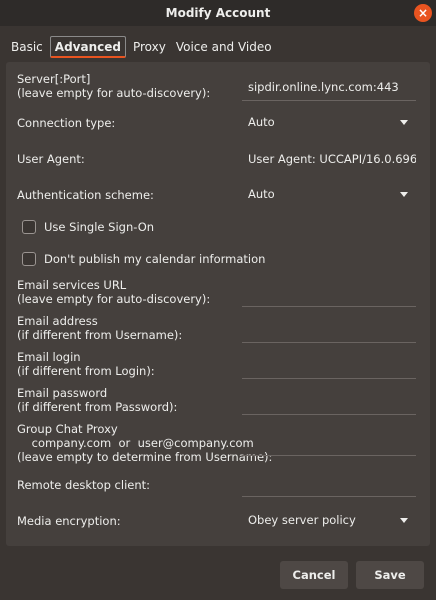 This screenshot has width=436, height=600. Describe the element at coordinates (27, 47) in the screenshot. I see `tab-basic: Basic` at that location.